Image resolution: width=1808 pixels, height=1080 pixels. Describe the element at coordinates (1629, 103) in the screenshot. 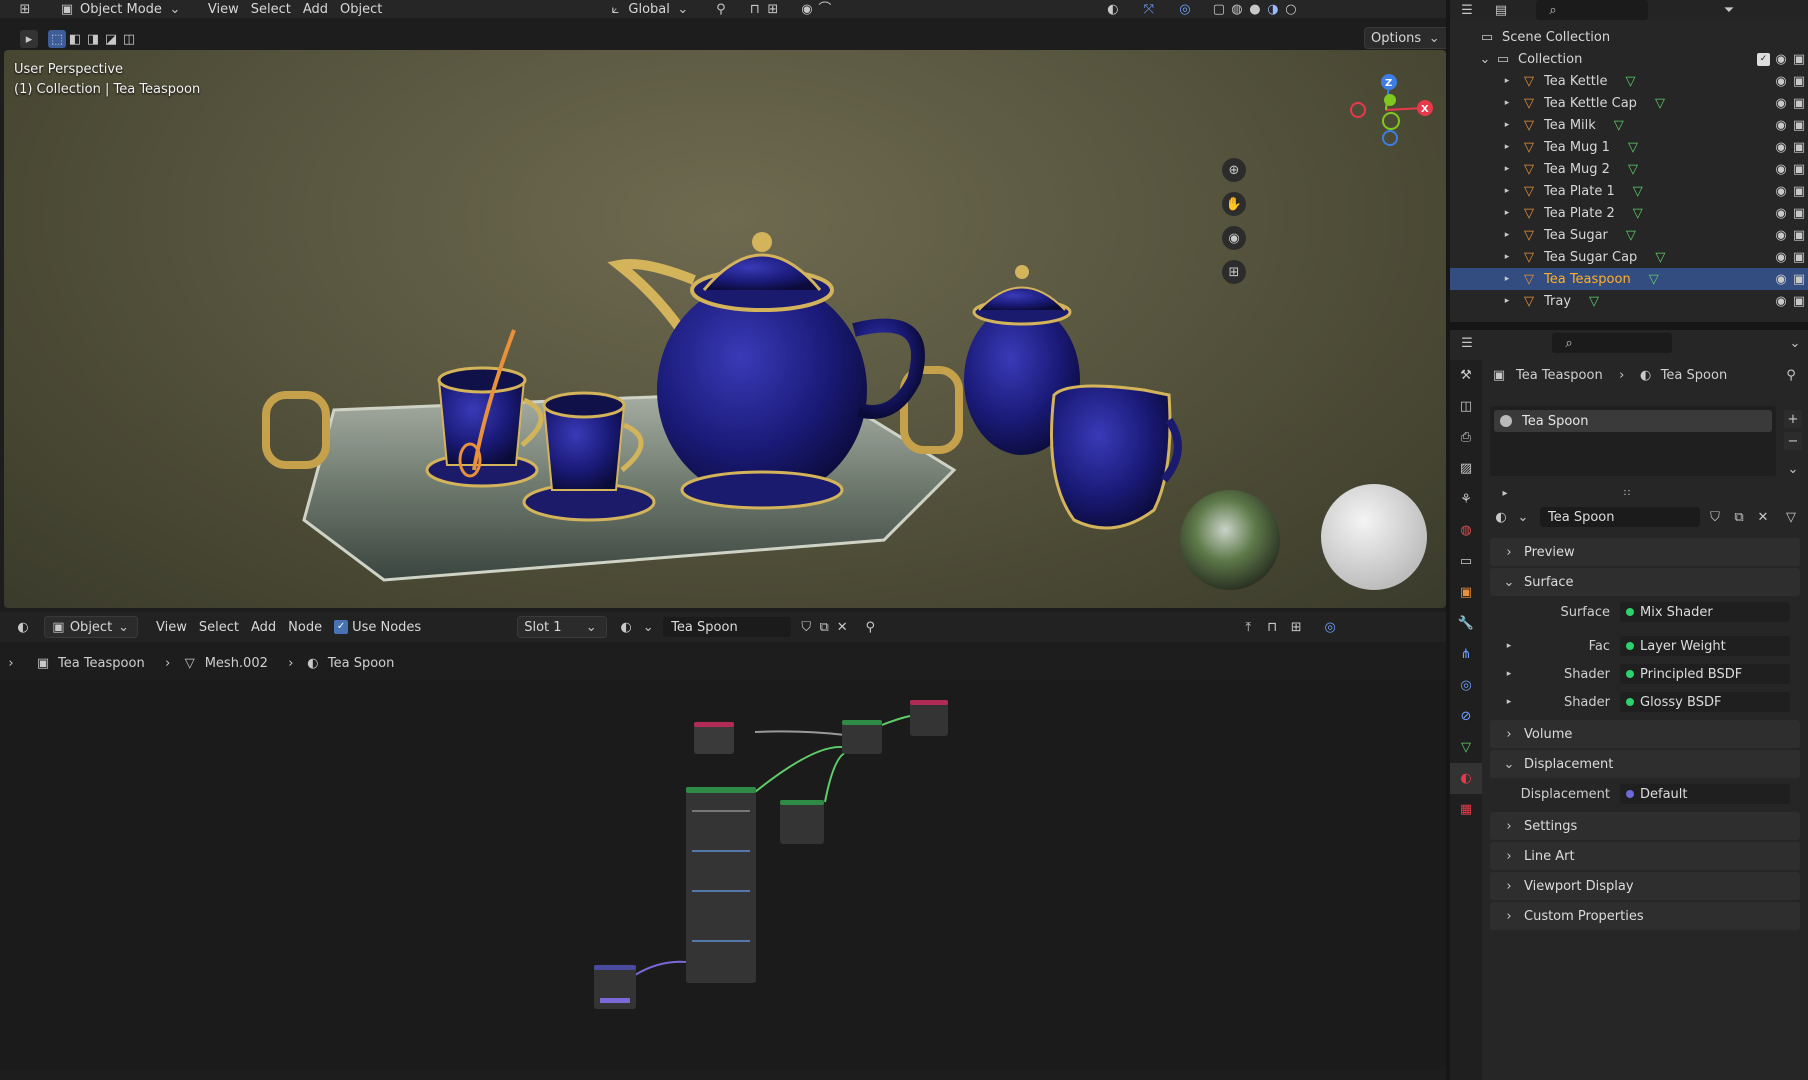

I see `outliner-item: ▸ ▽ Tea Kettle Cap ▽ ◉ ▣` at that location.